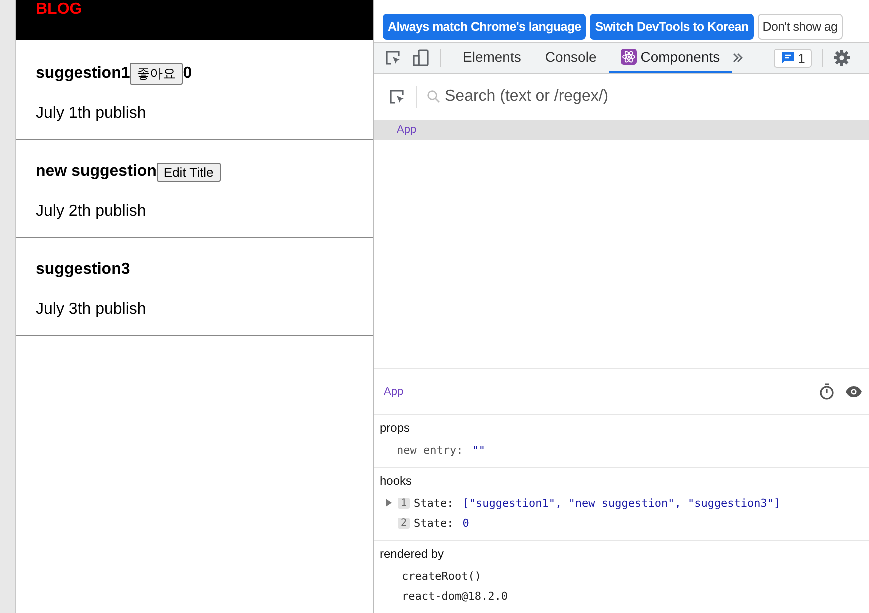  Describe the element at coordinates (800, 27) in the screenshot. I see `language-button: Don't show ag` at that location.